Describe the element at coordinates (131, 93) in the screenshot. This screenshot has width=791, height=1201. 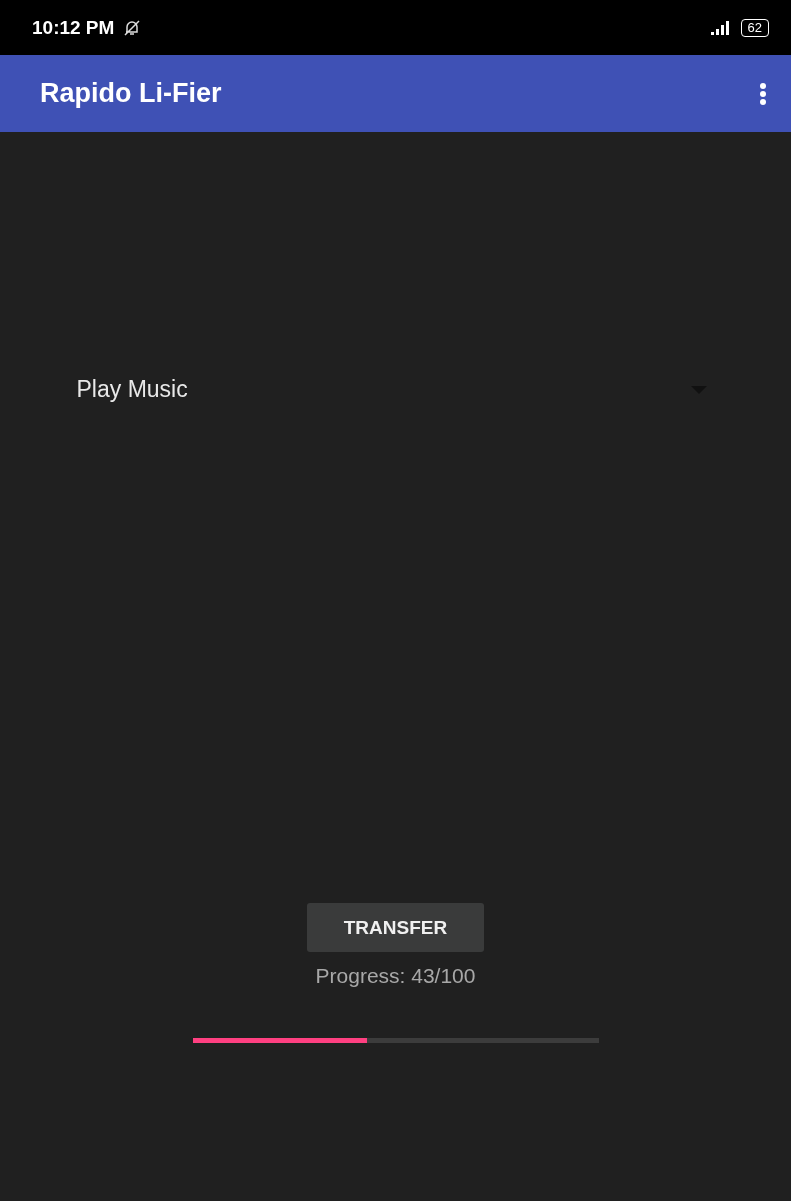
I see `app-title: Rapido Li-Fier` at that location.